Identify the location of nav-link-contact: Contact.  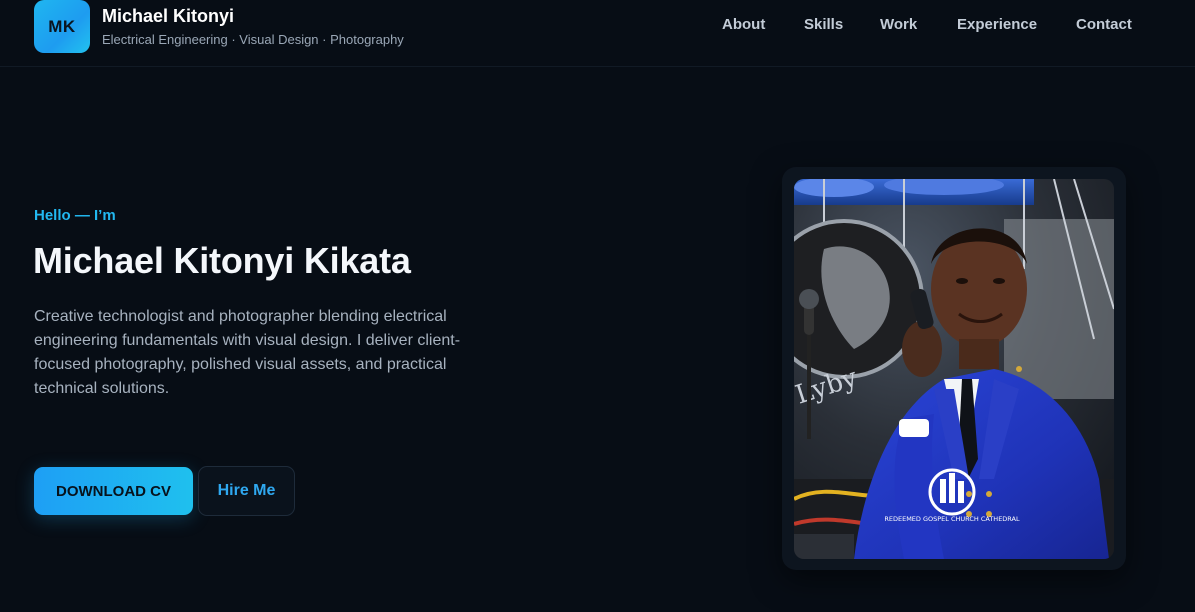
(1104, 24).